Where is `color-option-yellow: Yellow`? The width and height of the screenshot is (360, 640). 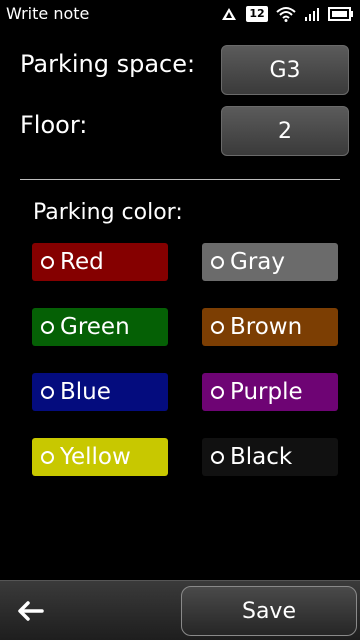
color-option-yellow: Yellow is located at coordinates (100, 457).